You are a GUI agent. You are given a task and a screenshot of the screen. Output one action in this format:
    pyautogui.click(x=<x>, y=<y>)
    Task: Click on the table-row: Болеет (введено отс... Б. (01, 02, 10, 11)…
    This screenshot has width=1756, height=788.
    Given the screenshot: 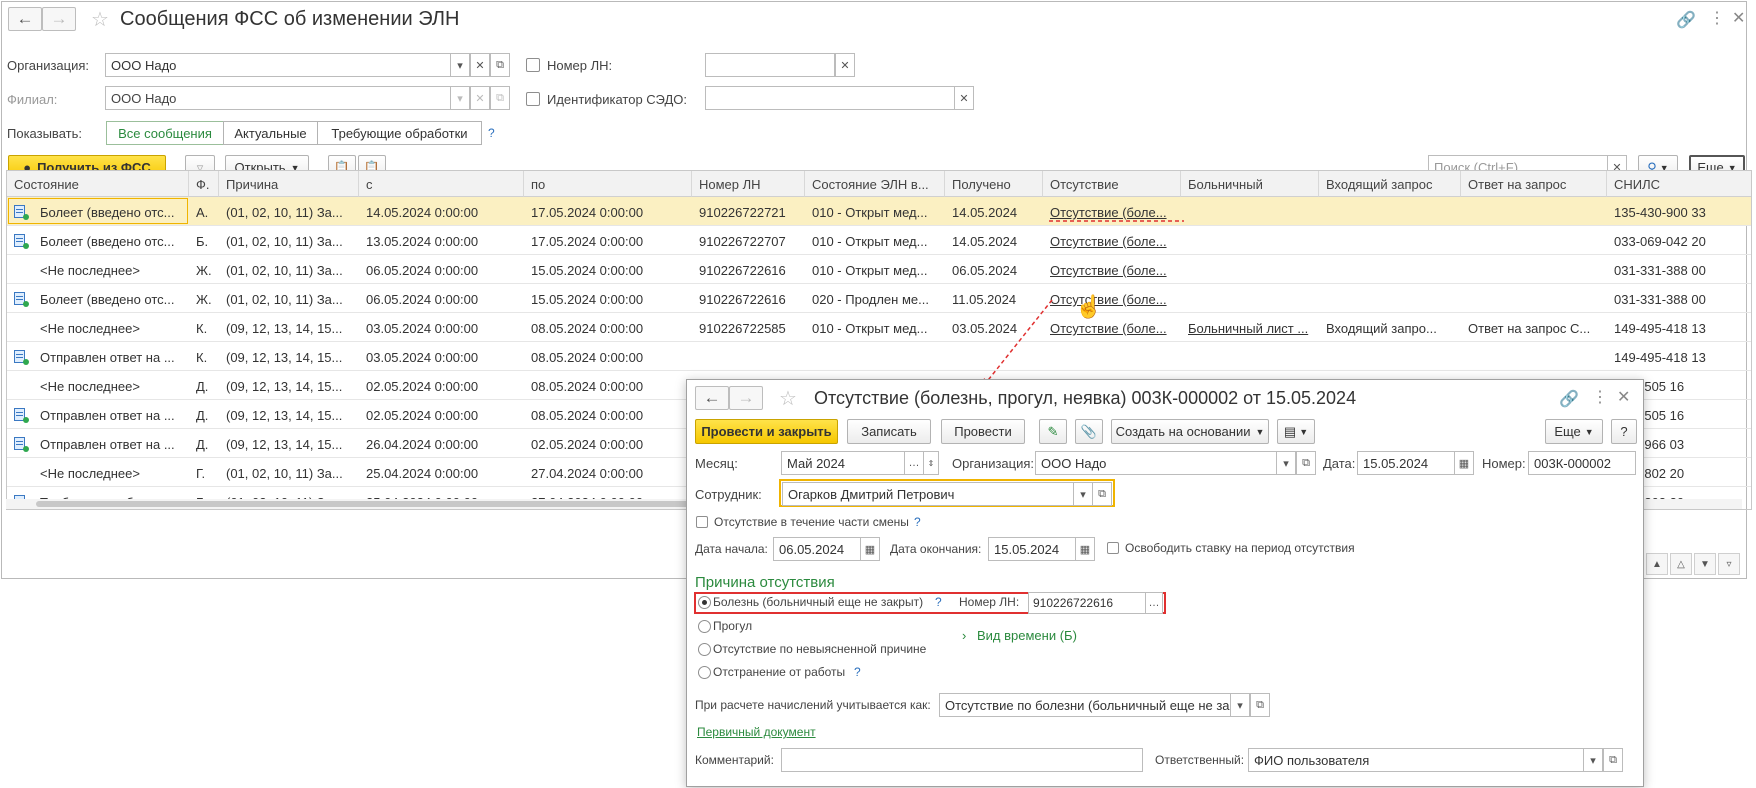 What is the action you would take?
    pyautogui.click(x=879, y=240)
    